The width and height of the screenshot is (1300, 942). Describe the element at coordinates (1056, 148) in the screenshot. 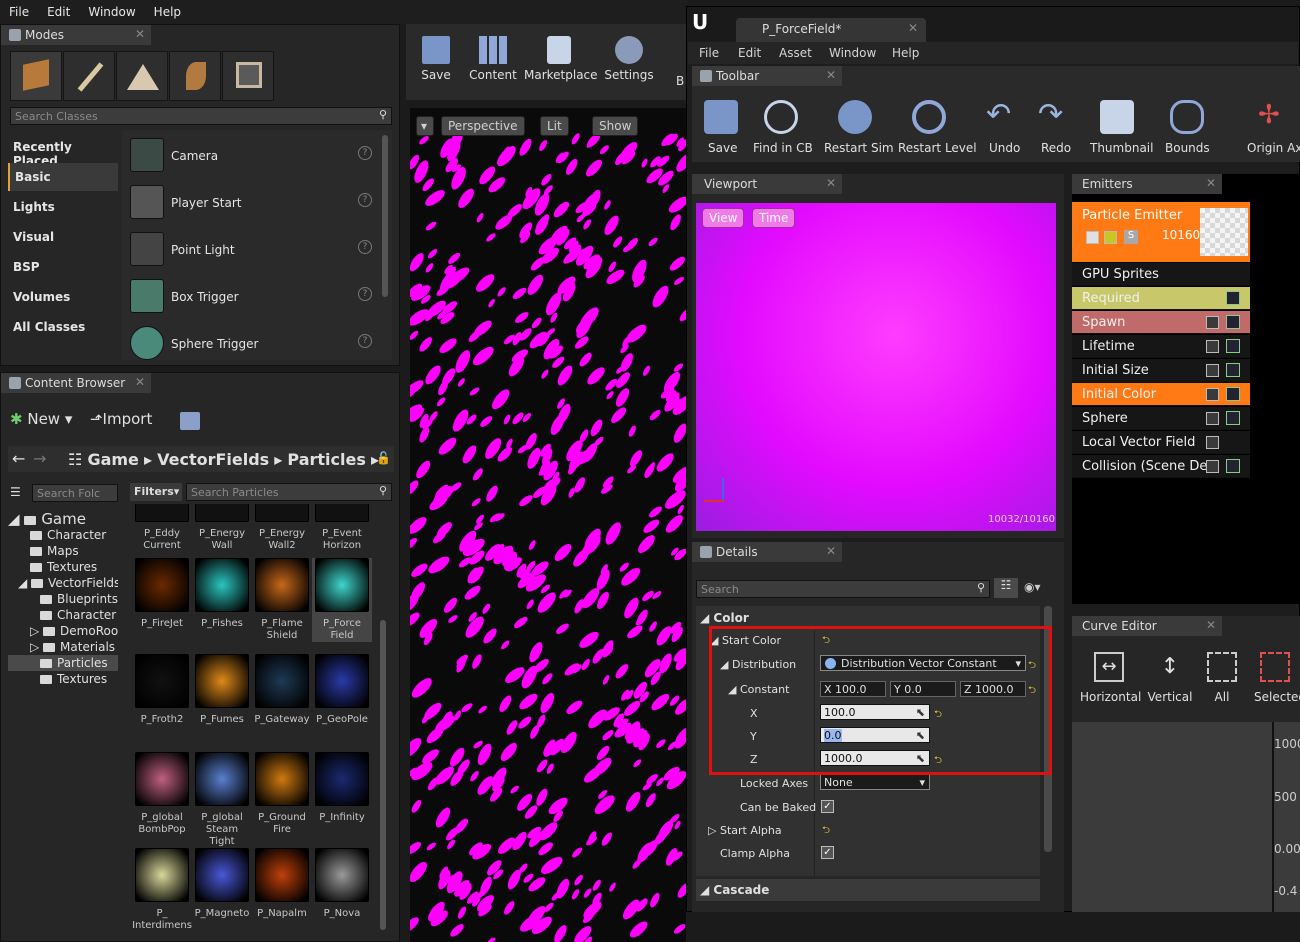

I see `redo-label: Redo` at that location.